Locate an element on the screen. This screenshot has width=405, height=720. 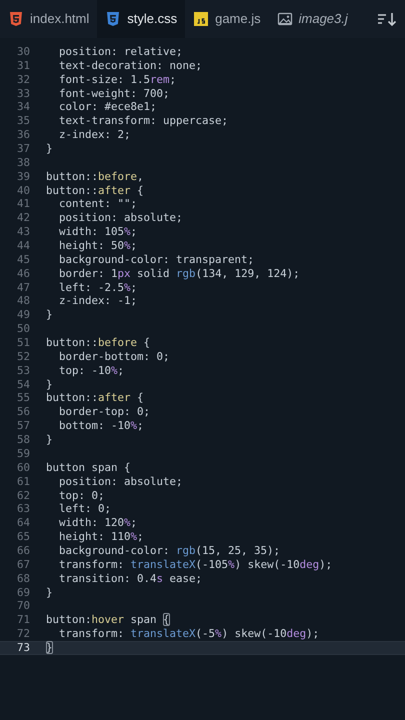
file-tab: game.js is located at coordinates (227, 19).